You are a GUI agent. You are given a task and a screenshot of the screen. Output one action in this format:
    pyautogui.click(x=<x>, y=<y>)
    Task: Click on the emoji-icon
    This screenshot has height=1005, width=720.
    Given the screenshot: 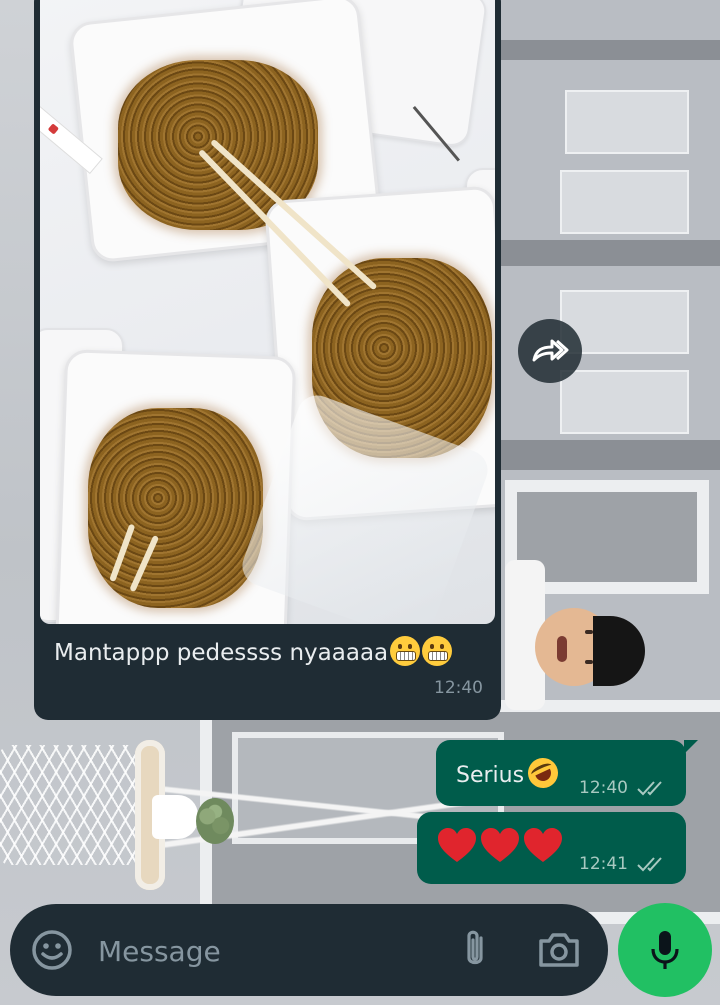 What is the action you would take?
    pyautogui.click(x=52, y=950)
    